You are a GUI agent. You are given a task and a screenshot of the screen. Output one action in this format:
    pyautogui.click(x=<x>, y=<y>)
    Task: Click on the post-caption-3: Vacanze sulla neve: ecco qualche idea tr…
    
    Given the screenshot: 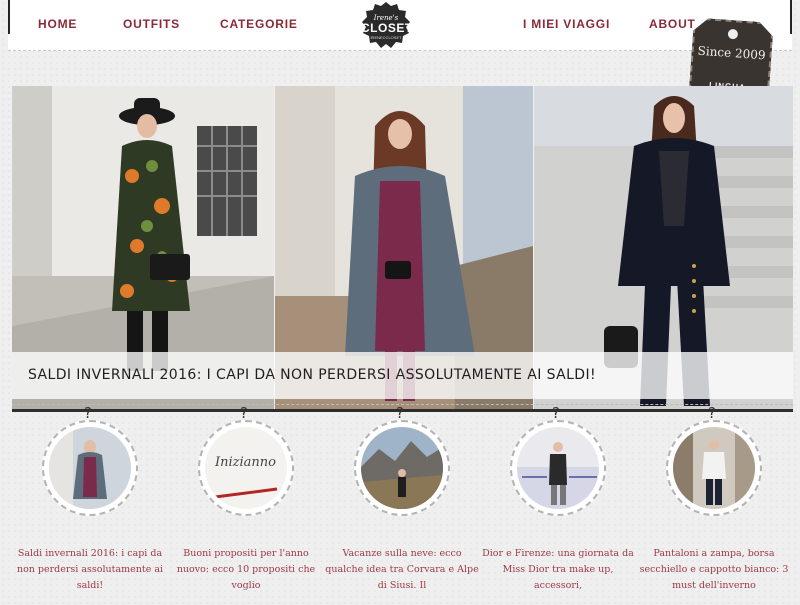 What is the action you would take?
    pyautogui.click(x=402, y=570)
    